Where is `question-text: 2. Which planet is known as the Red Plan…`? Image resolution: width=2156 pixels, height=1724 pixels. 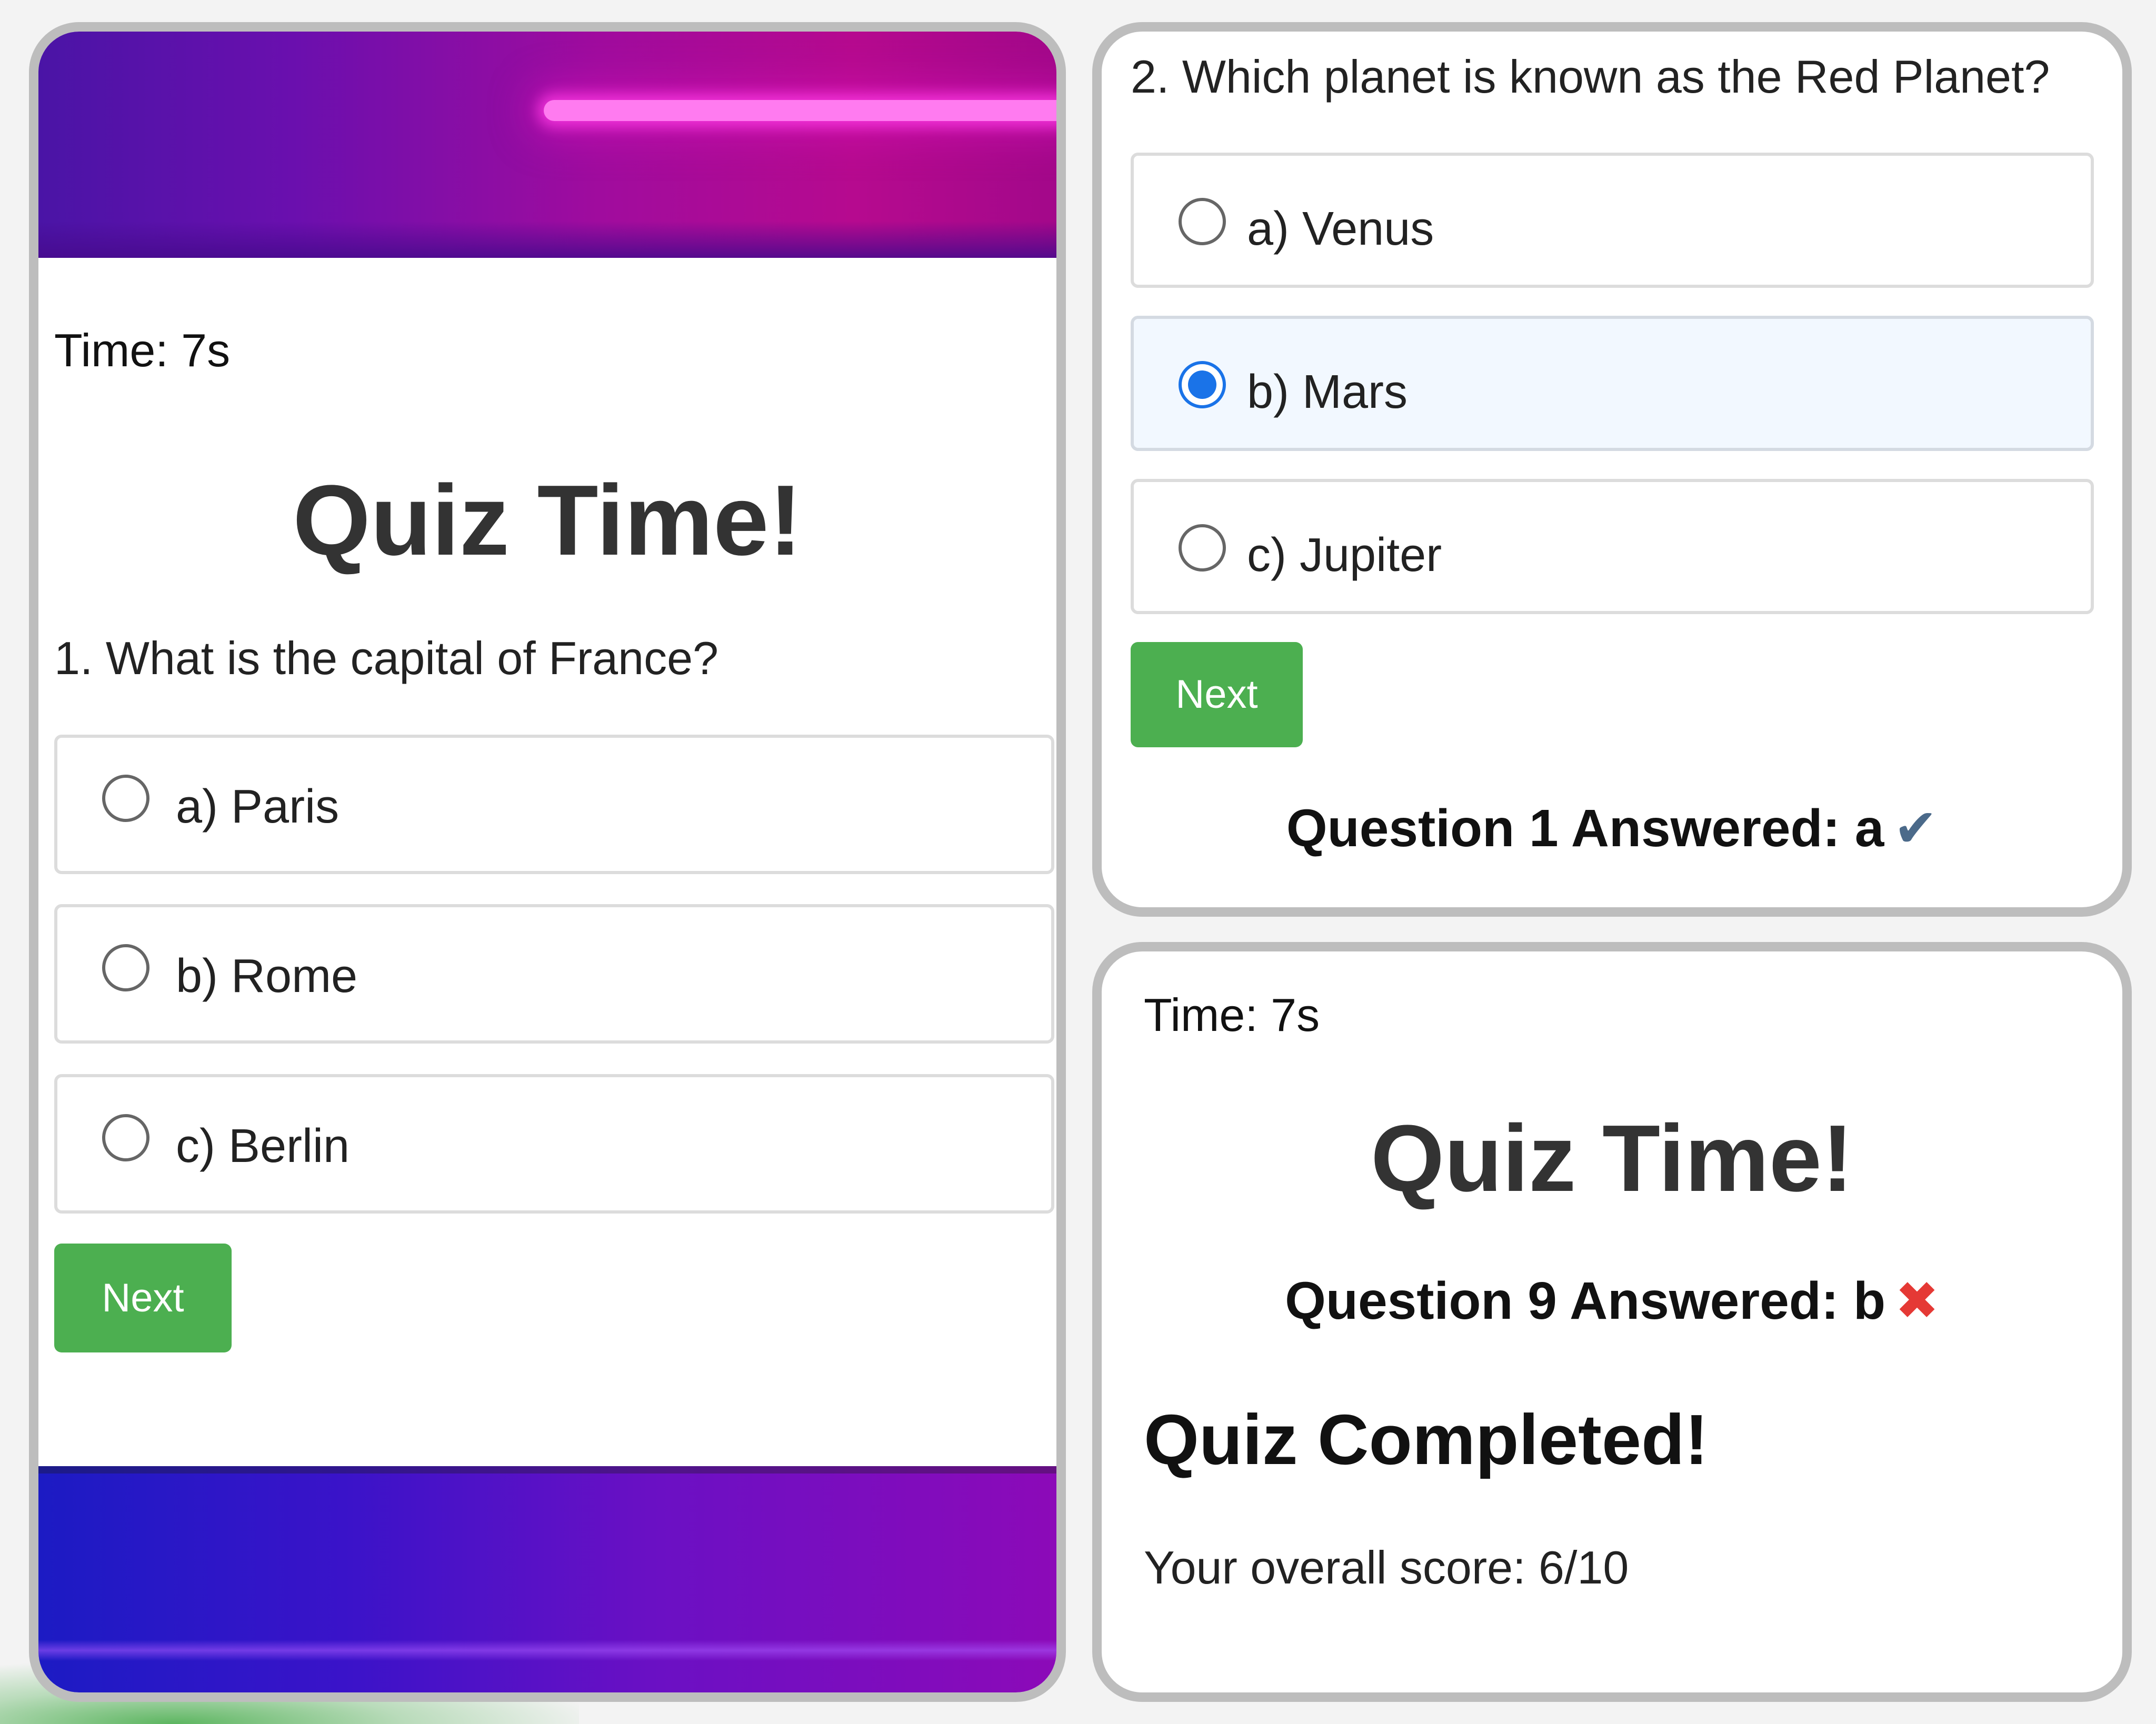 question-text: 2. Which planet is known as the Red Plan… is located at coordinates (1590, 77).